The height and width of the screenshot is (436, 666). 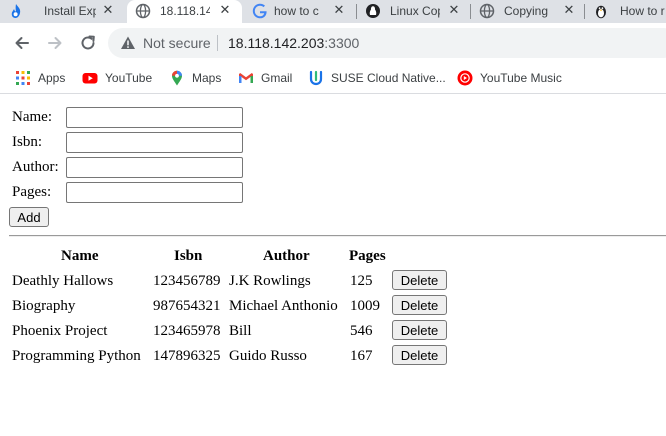 What do you see at coordinates (177, 78) in the screenshot?
I see `maps-pin-icon` at bounding box center [177, 78].